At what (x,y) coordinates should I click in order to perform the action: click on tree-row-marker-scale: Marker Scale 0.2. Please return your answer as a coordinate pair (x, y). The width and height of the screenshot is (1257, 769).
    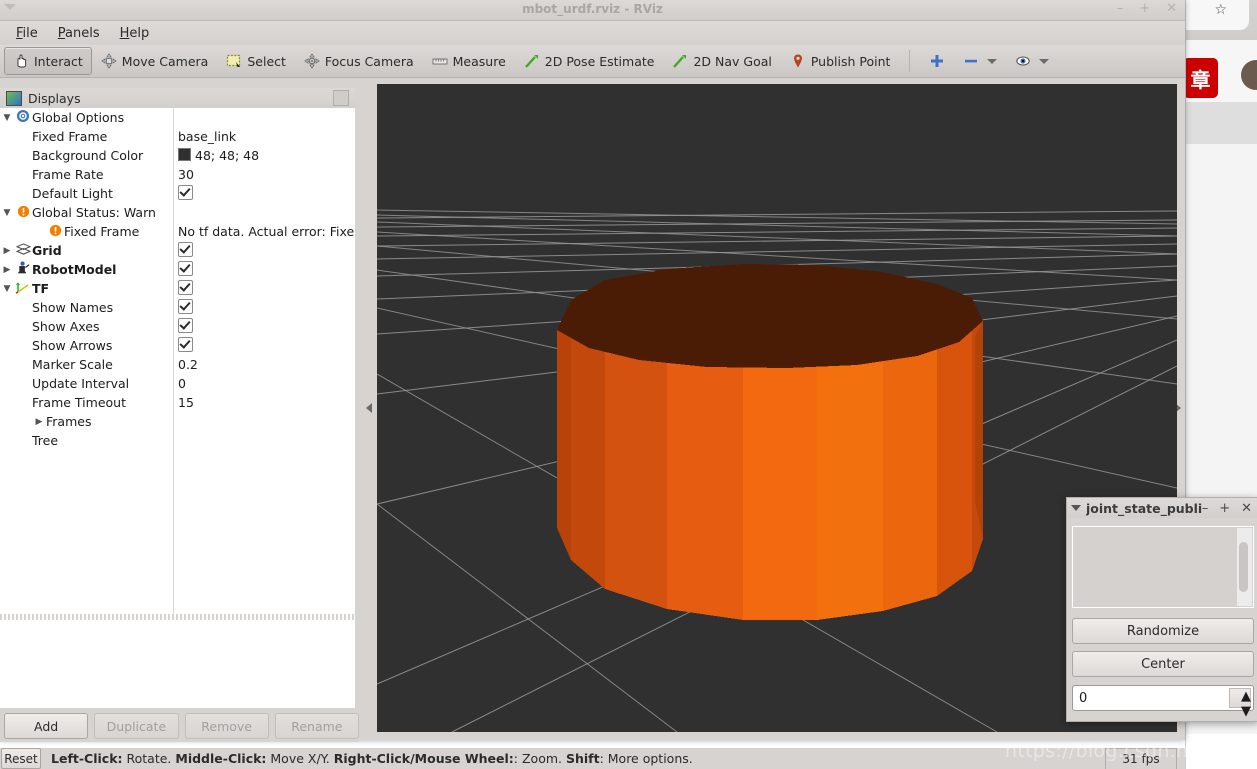
    Looking at the image, I should click on (177, 364).